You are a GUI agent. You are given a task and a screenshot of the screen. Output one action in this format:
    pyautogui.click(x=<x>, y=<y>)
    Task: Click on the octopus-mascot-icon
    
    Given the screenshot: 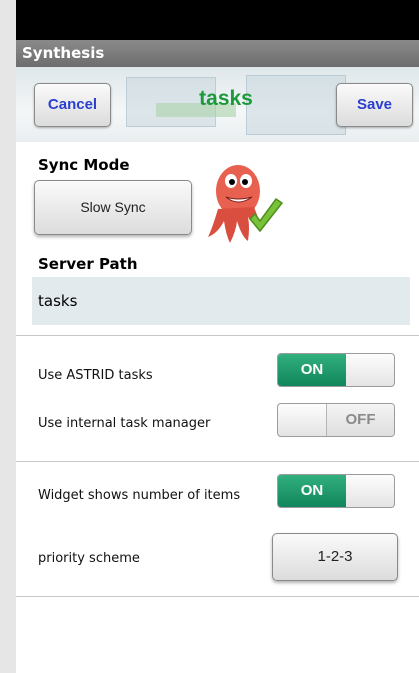 What is the action you would take?
    pyautogui.click(x=246, y=204)
    